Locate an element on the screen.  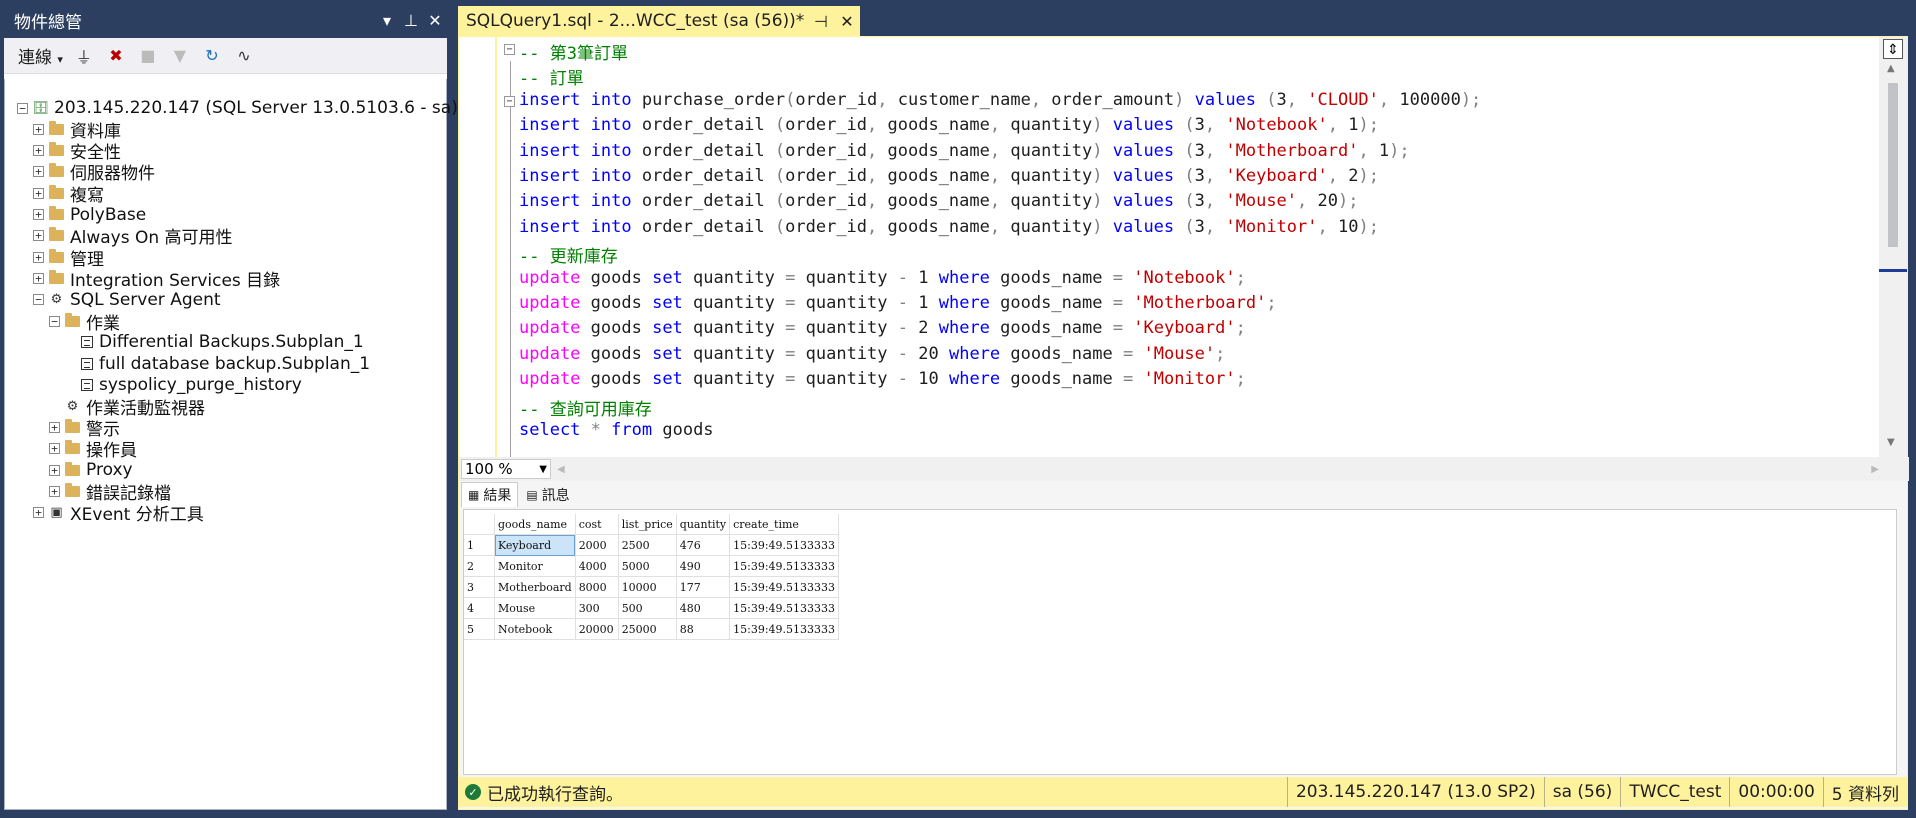
connect-button: 連線 ▾ is located at coordinates (40, 55).